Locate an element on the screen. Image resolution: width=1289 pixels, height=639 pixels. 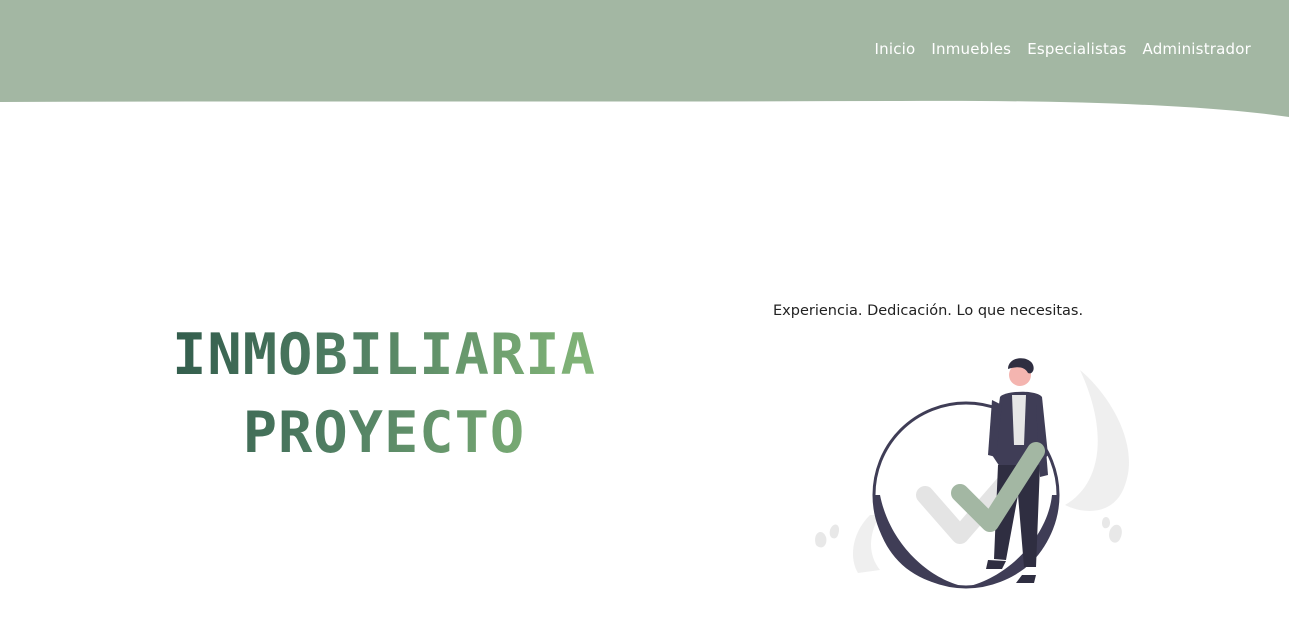
person-with-checkmark-illustration is located at coordinates (972, 473).